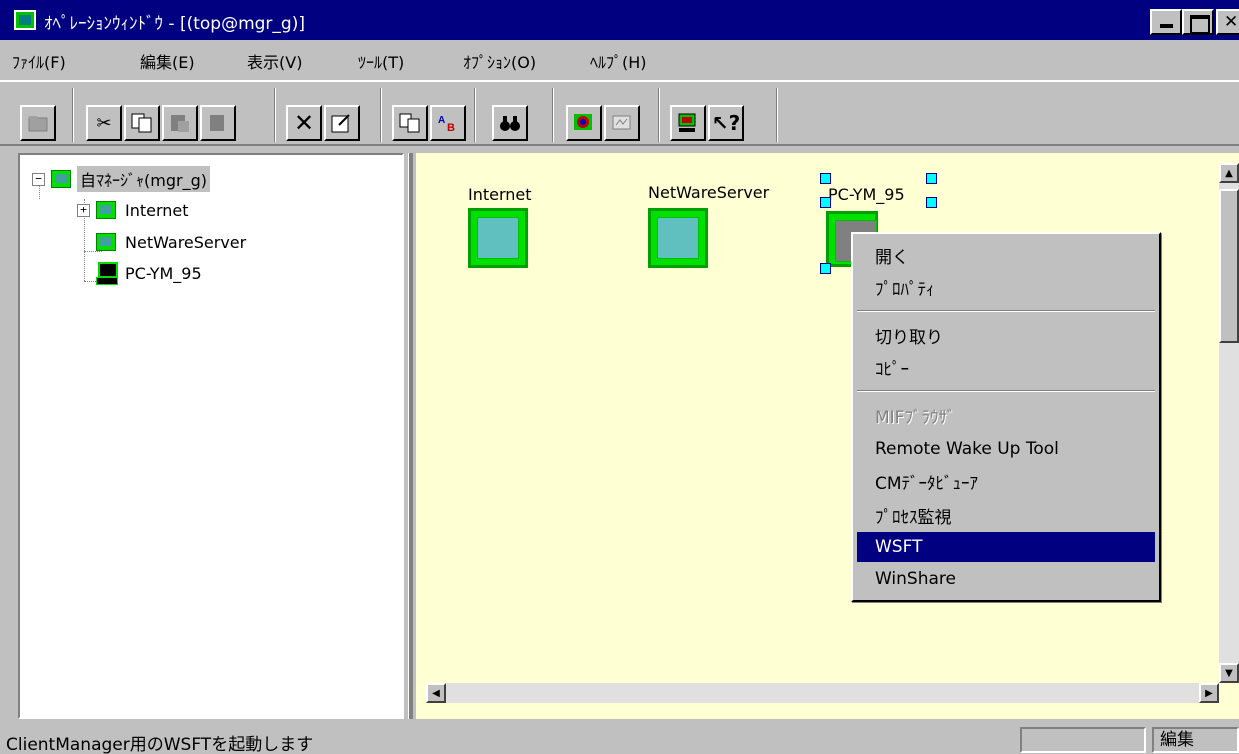 This screenshot has height=754, width=1239. I want to click on help-pointer-icon: ↖?, so click(726, 123).